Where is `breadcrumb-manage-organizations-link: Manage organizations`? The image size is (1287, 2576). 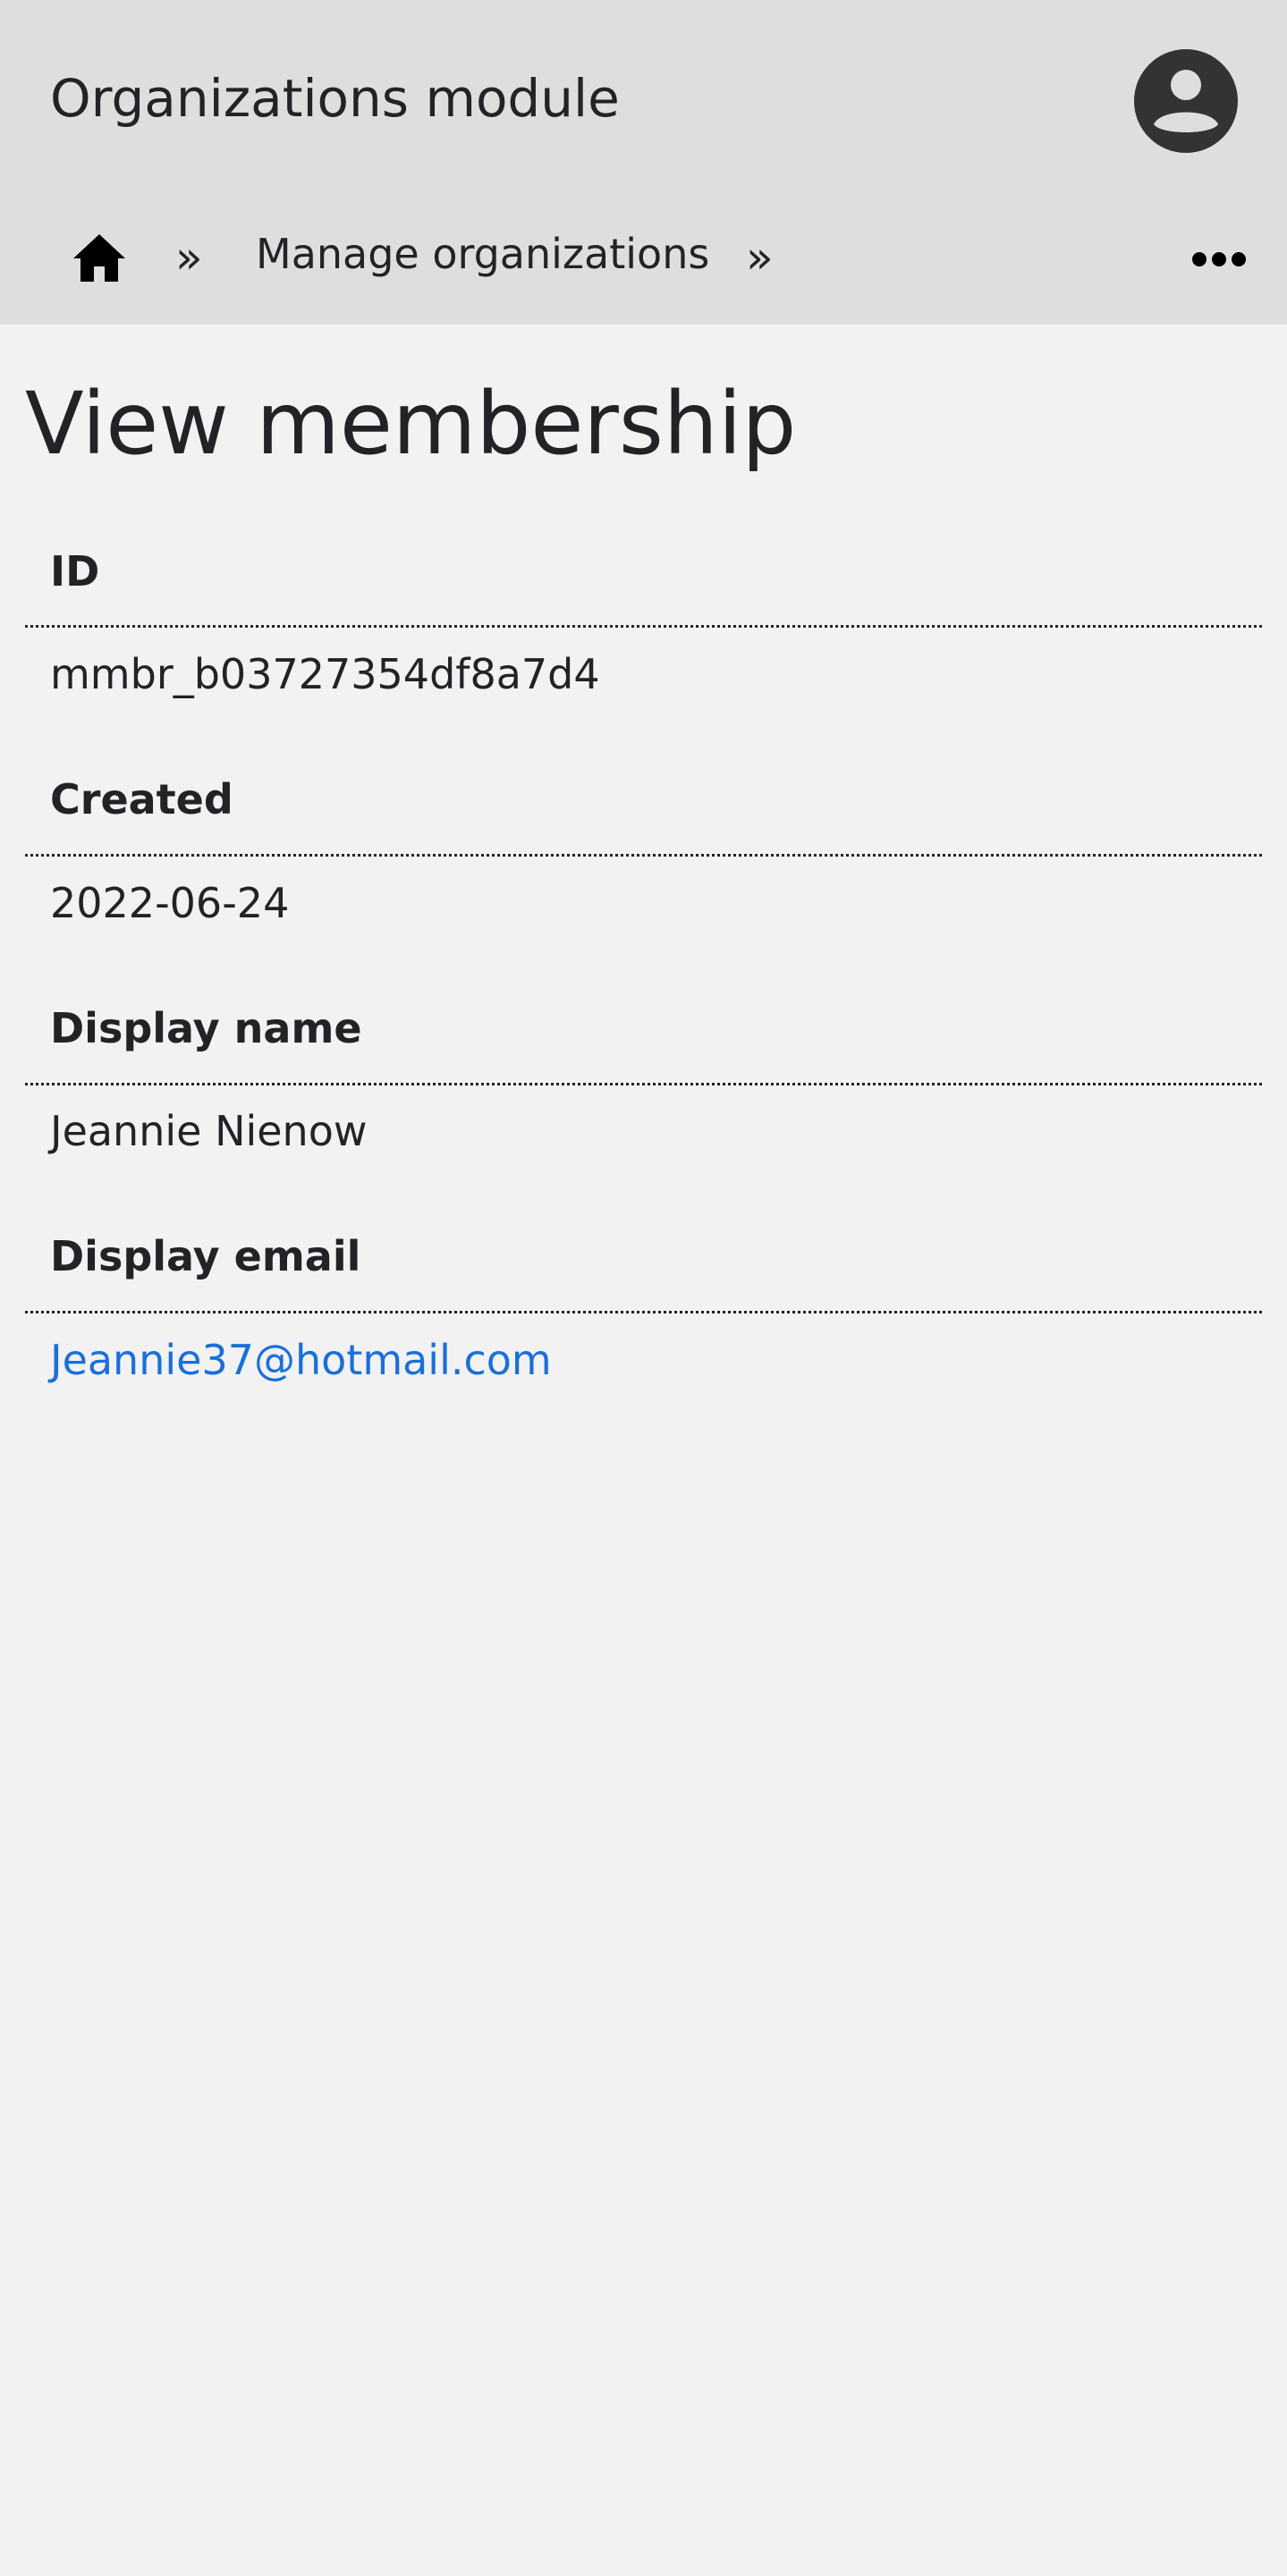 breadcrumb-manage-organizations-link: Manage organizations is located at coordinates (482, 254).